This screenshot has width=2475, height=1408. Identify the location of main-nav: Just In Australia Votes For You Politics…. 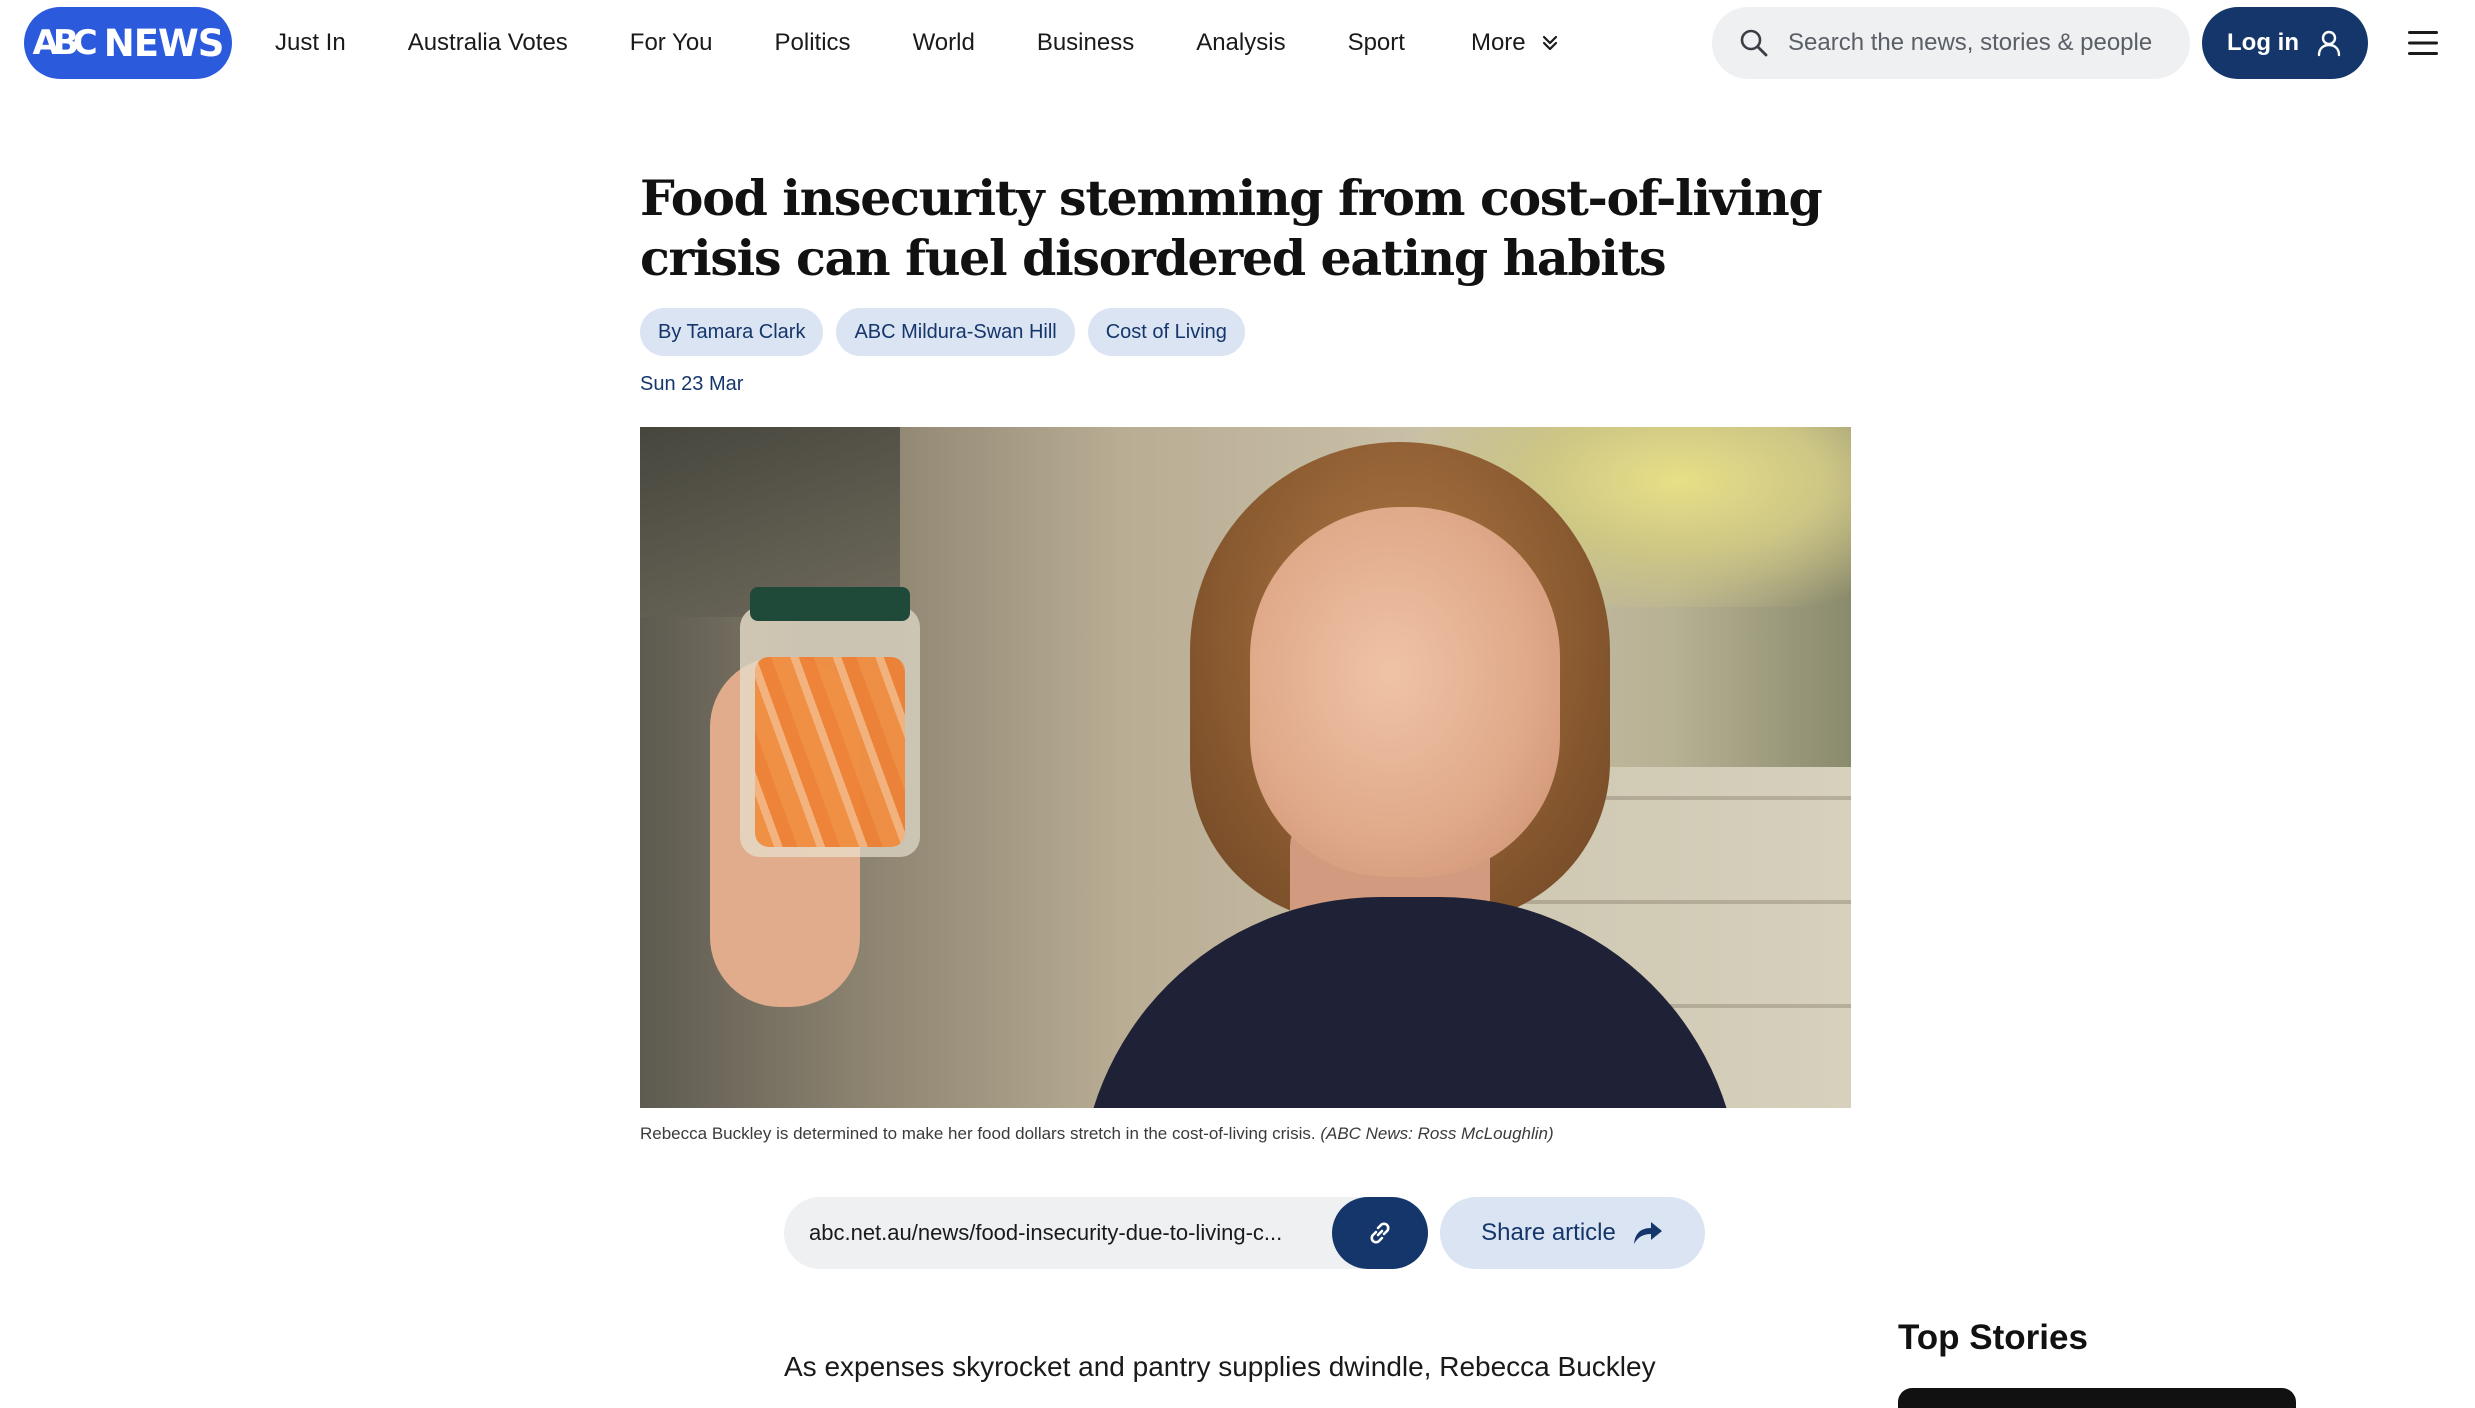
(917, 43).